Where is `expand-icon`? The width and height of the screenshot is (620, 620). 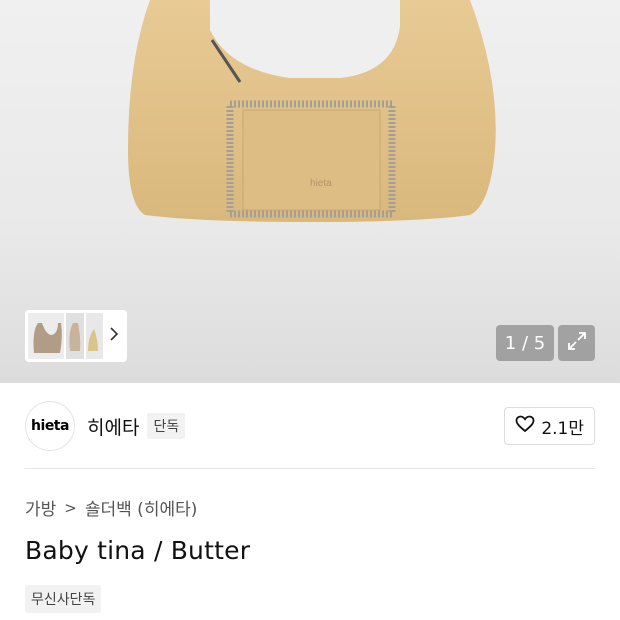
expand-icon is located at coordinates (577, 343).